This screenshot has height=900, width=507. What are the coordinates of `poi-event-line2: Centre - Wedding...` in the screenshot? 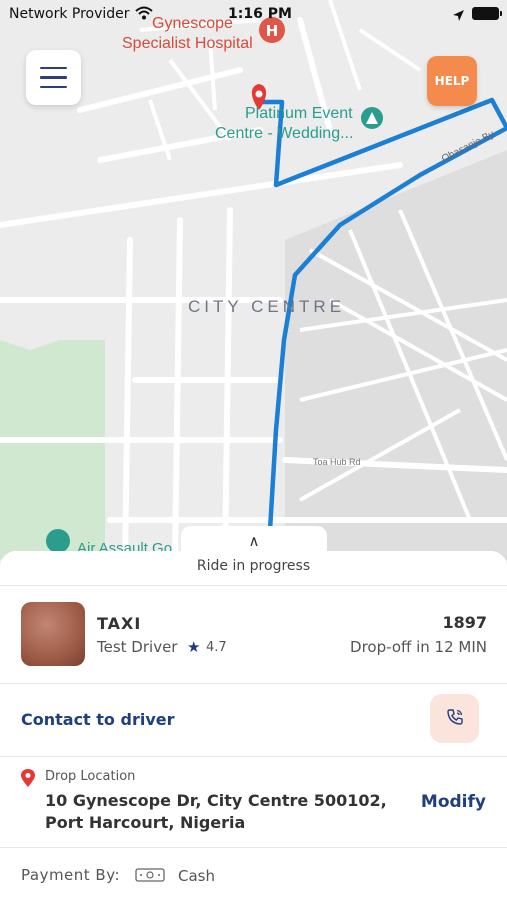 It's located at (284, 133).